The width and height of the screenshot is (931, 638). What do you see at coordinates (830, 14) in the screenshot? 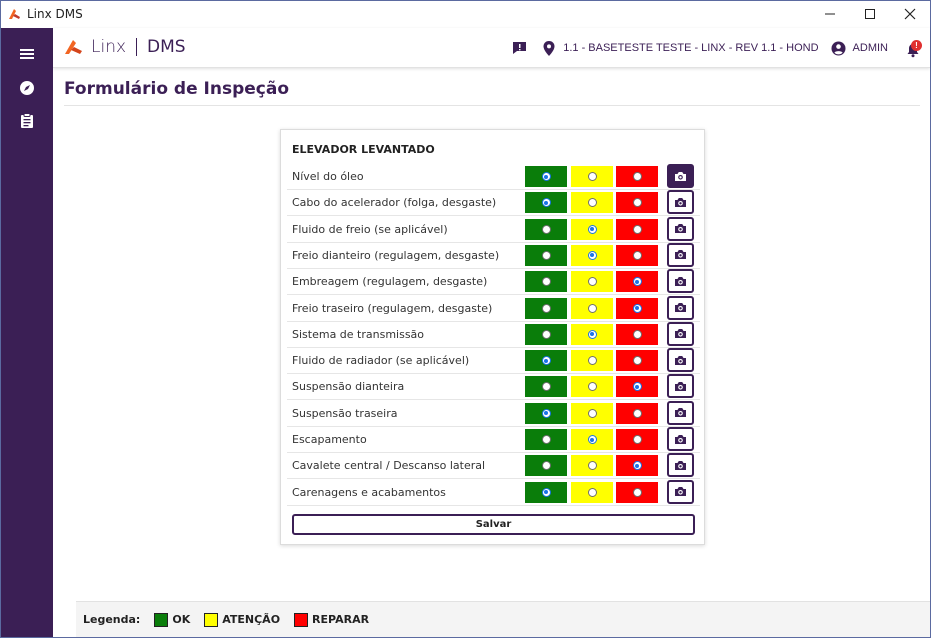
I see `minimize-button` at bounding box center [830, 14].